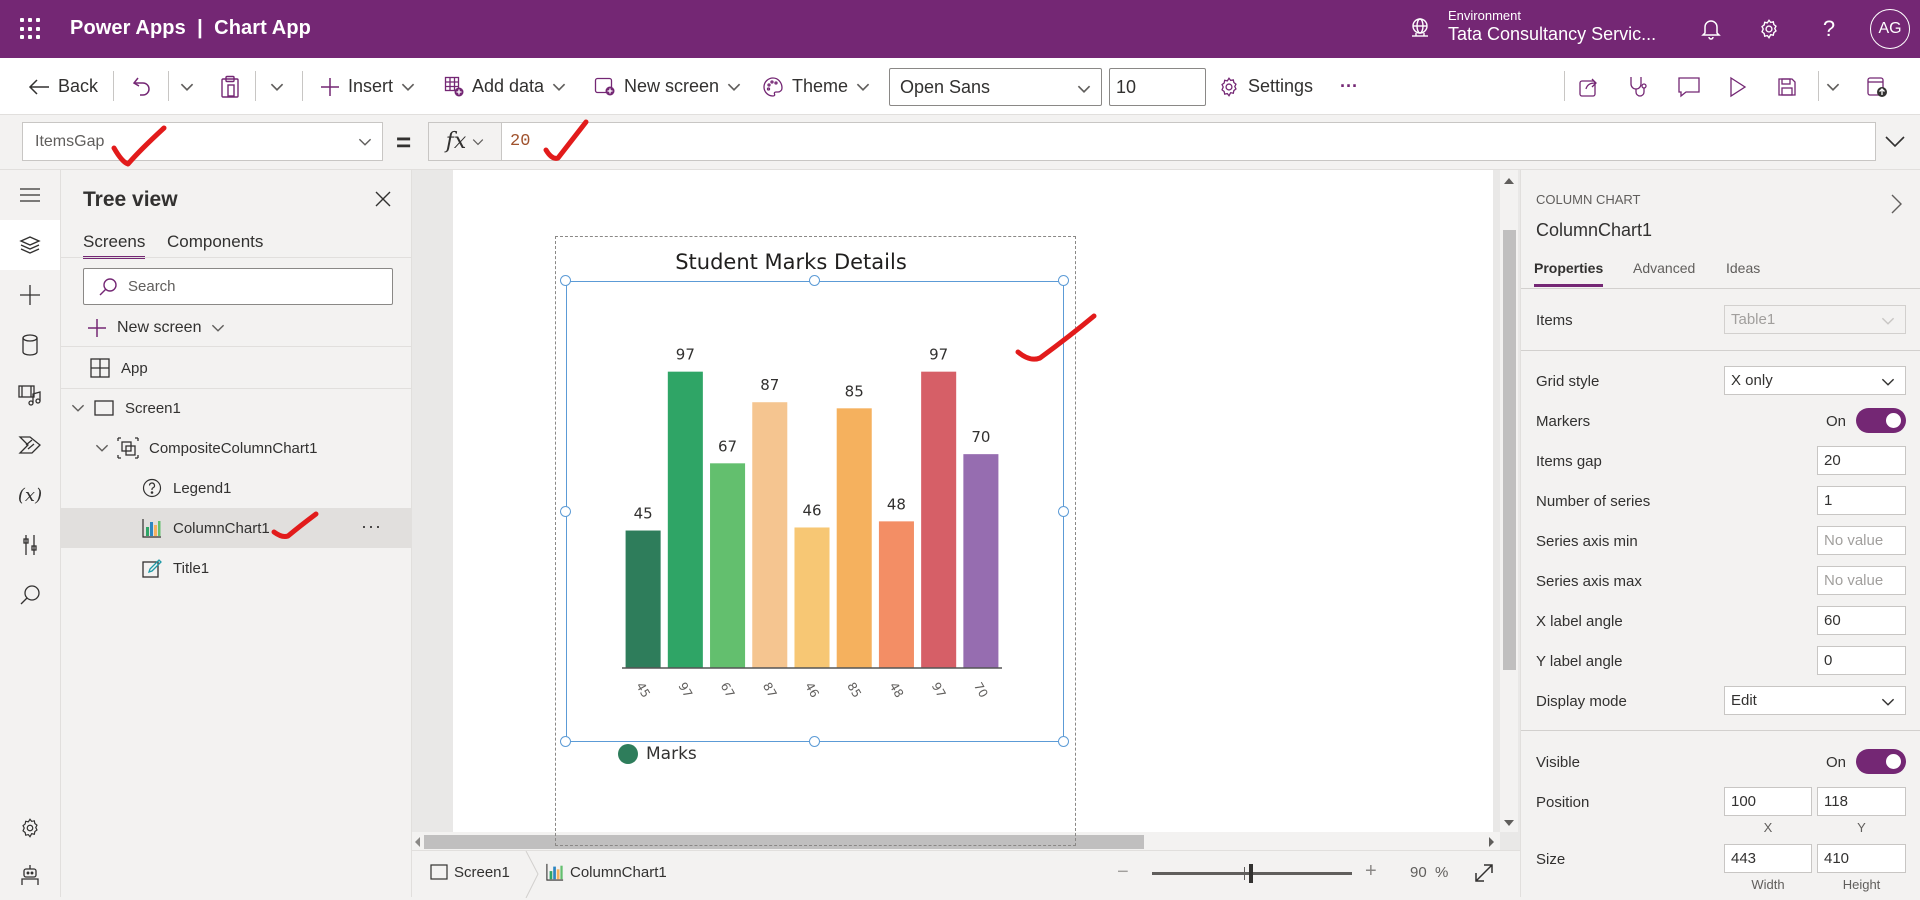 This screenshot has width=1920, height=900. I want to click on chevron-right-icon, so click(1896, 204).